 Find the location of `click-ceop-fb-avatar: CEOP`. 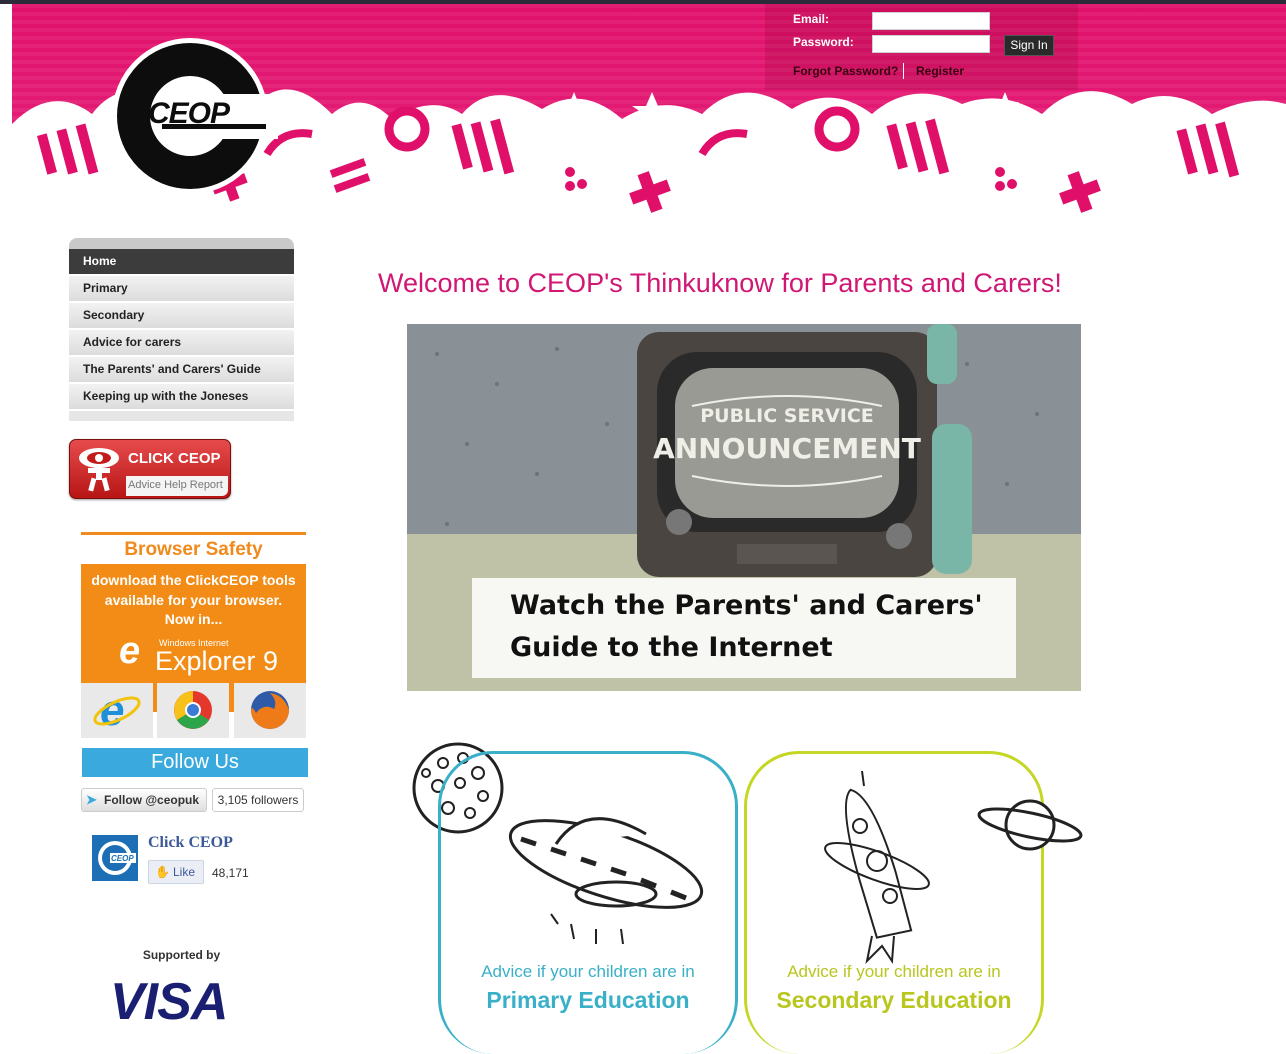

click-ceop-fb-avatar: CEOP is located at coordinates (115, 858).